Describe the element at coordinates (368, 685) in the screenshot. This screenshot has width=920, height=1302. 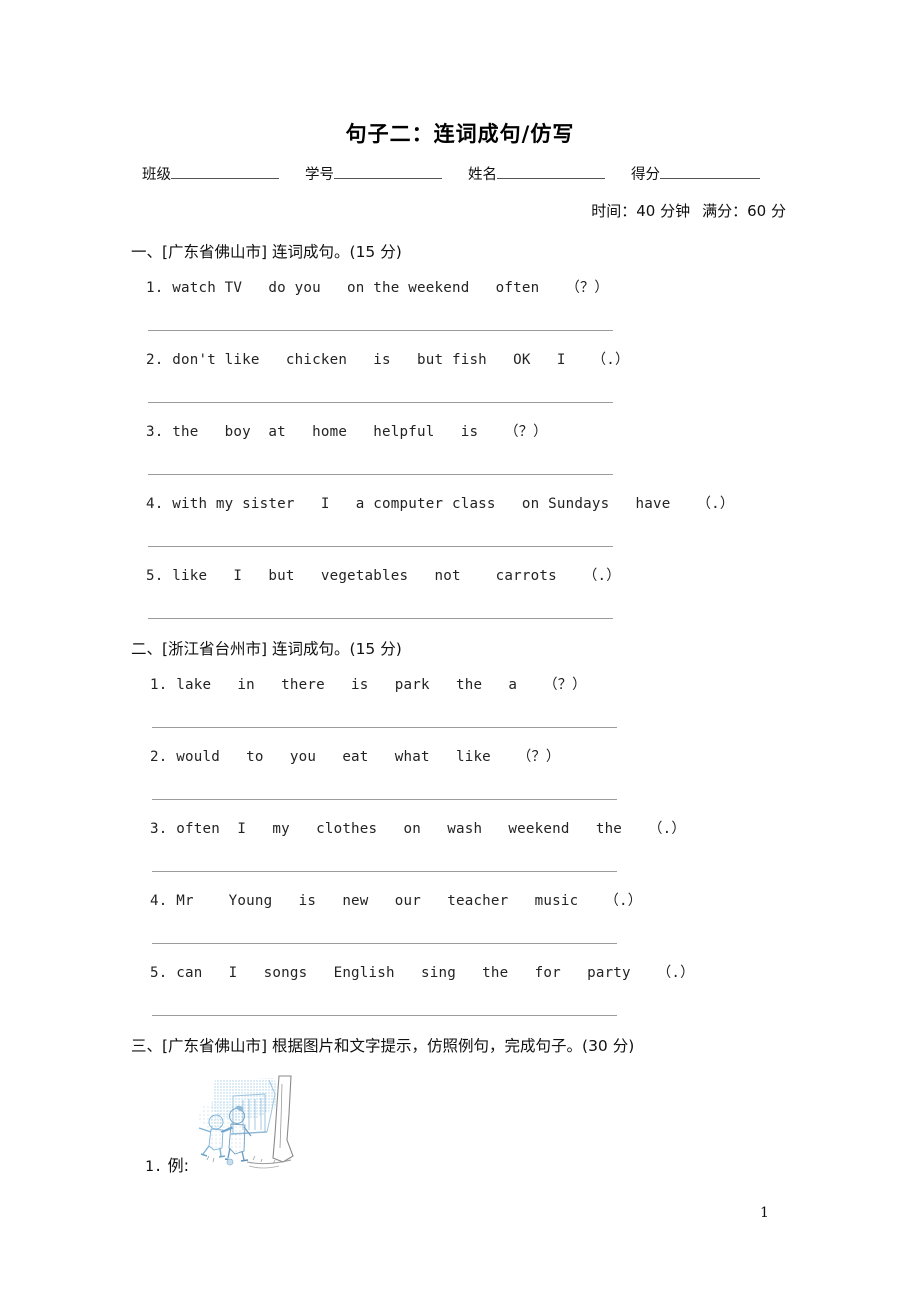
I see `question-item: 1. lake in there is park the a （？）` at that location.